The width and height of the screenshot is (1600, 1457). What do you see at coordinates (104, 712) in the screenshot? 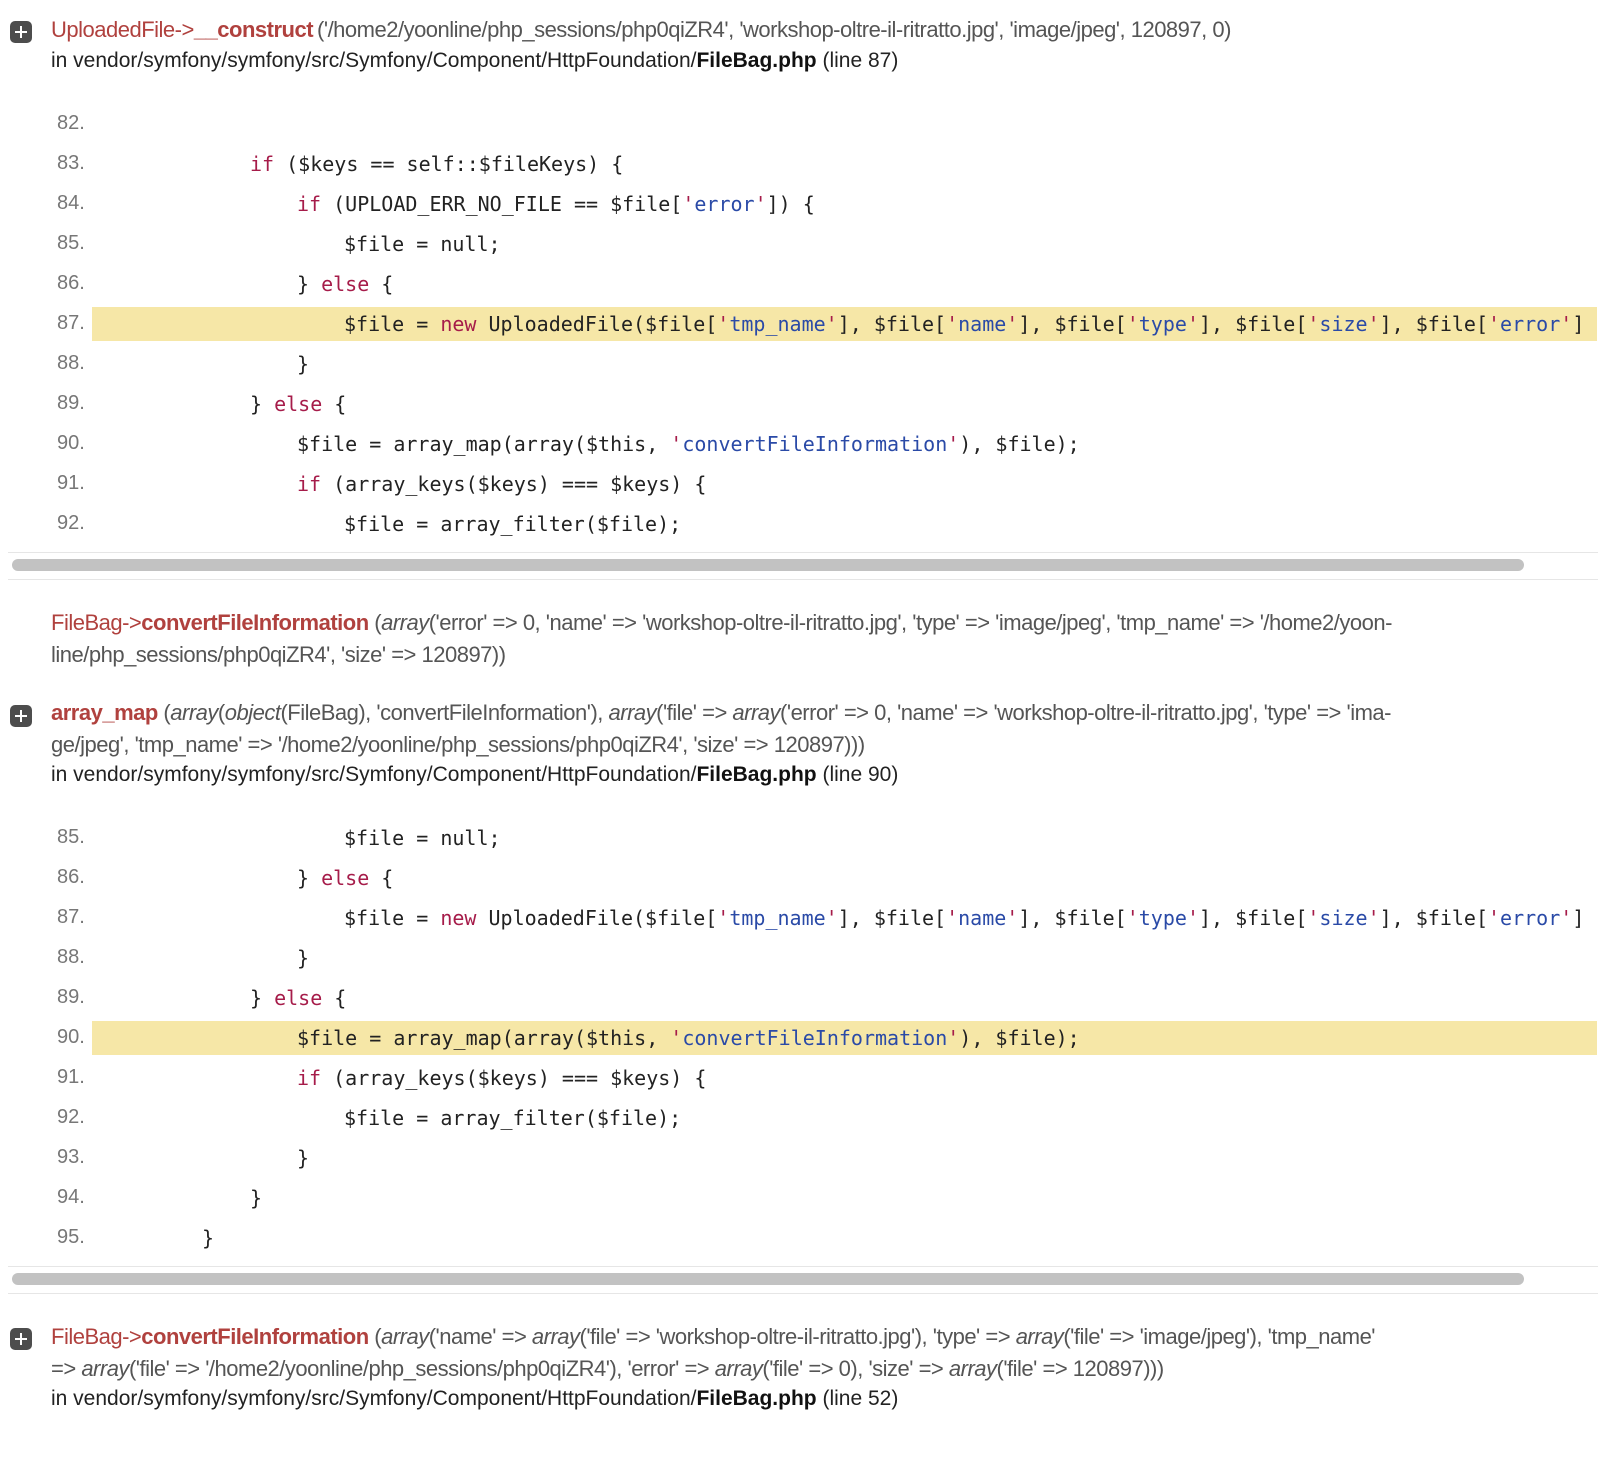
I see `trace-function: array_map` at bounding box center [104, 712].